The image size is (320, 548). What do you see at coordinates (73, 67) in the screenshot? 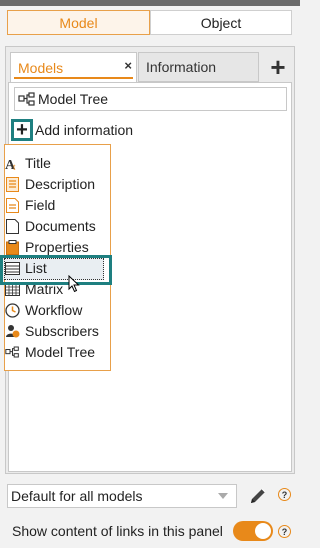
I see `tab-models: Models ×` at bounding box center [73, 67].